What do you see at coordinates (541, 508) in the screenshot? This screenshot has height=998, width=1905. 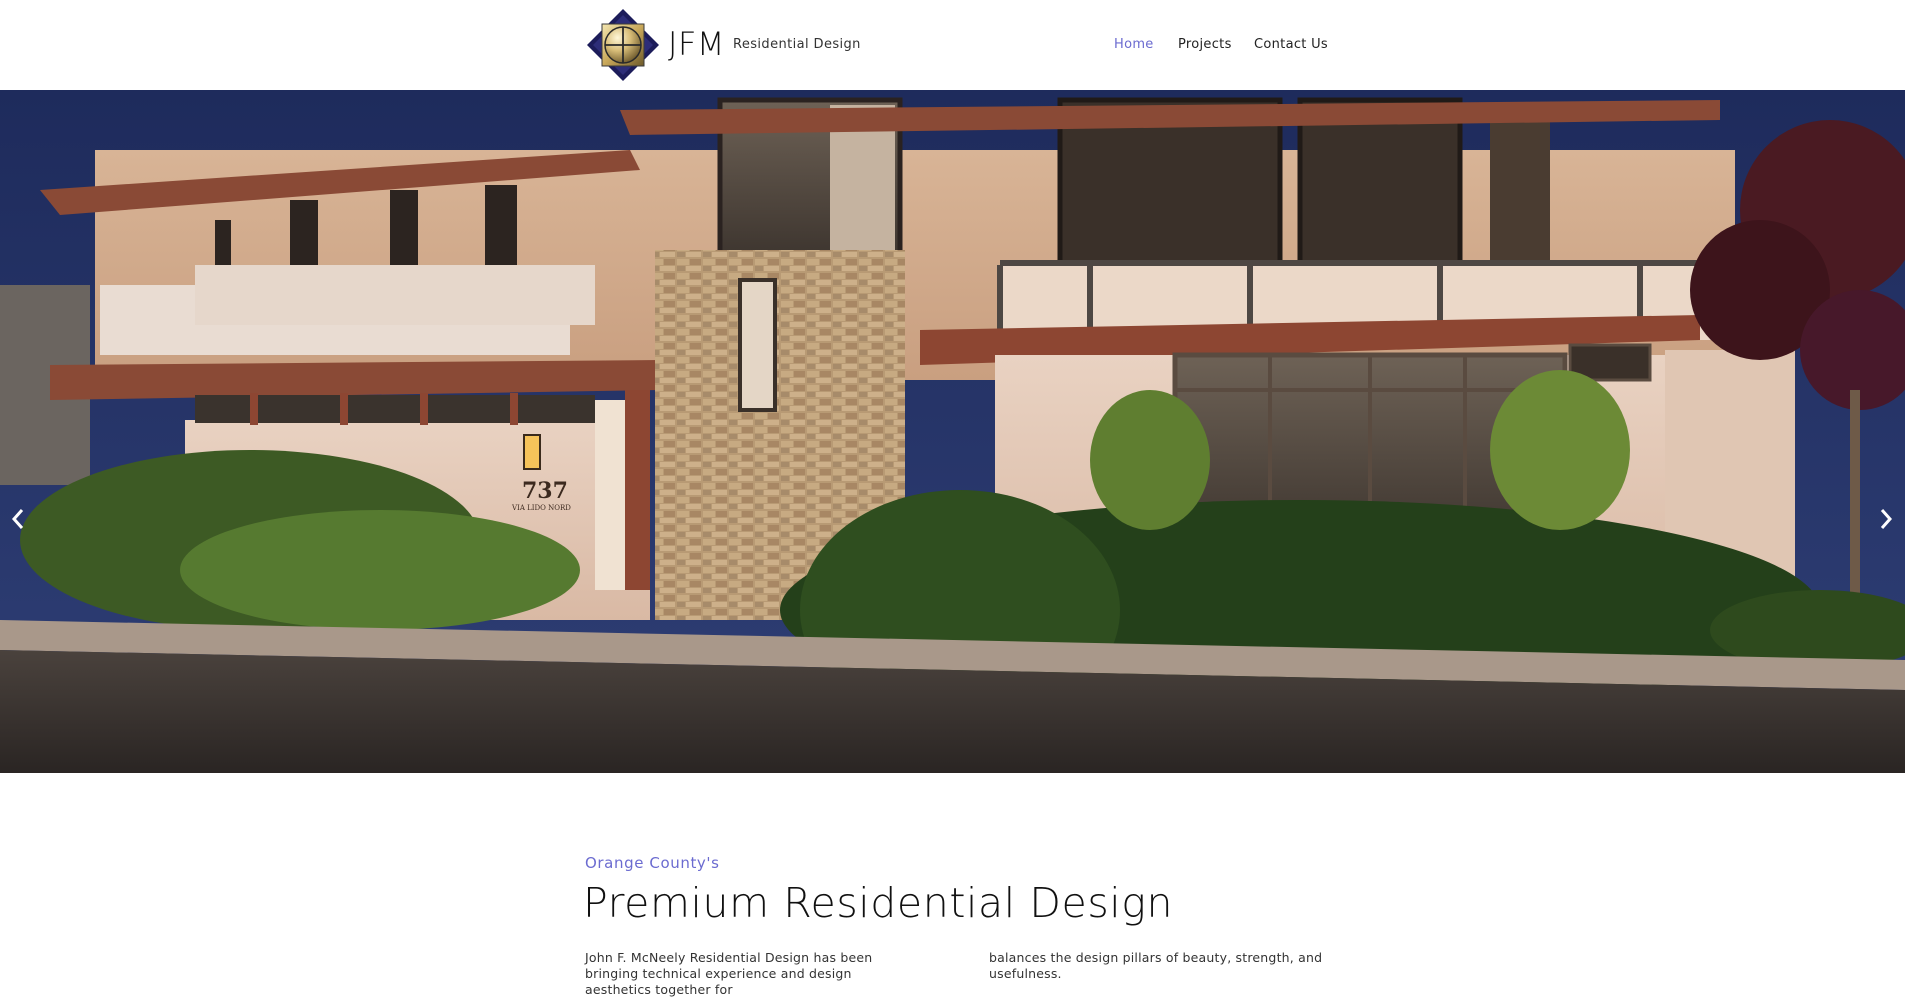 I see `street-sign: VIA LIDO NORD` at bounding box center [541, 508].